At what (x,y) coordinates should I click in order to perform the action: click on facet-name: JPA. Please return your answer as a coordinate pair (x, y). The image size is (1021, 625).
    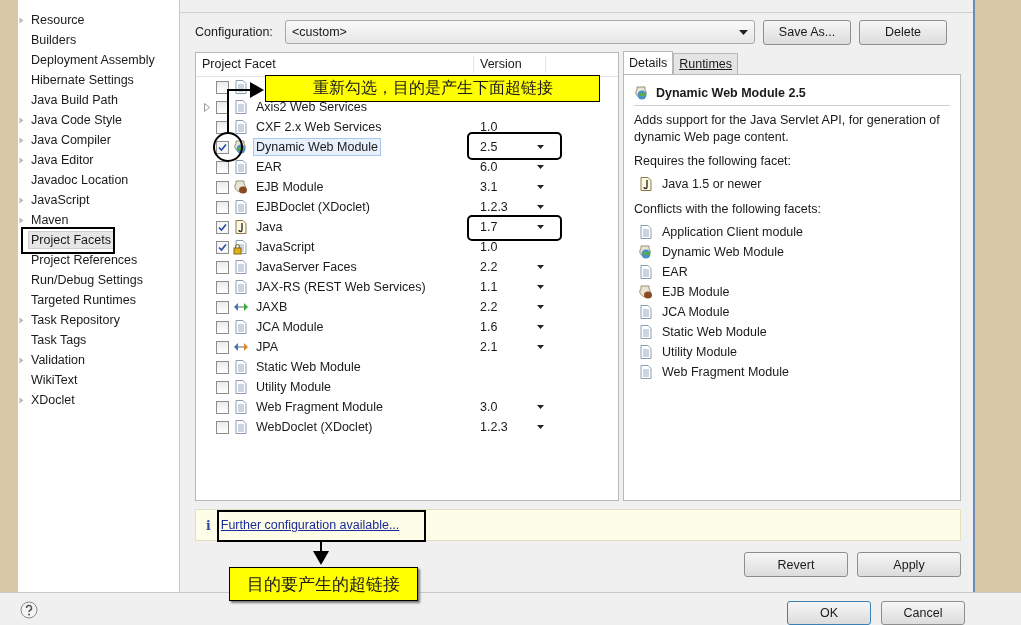
    Looking at the image, I should click on (267, 347).